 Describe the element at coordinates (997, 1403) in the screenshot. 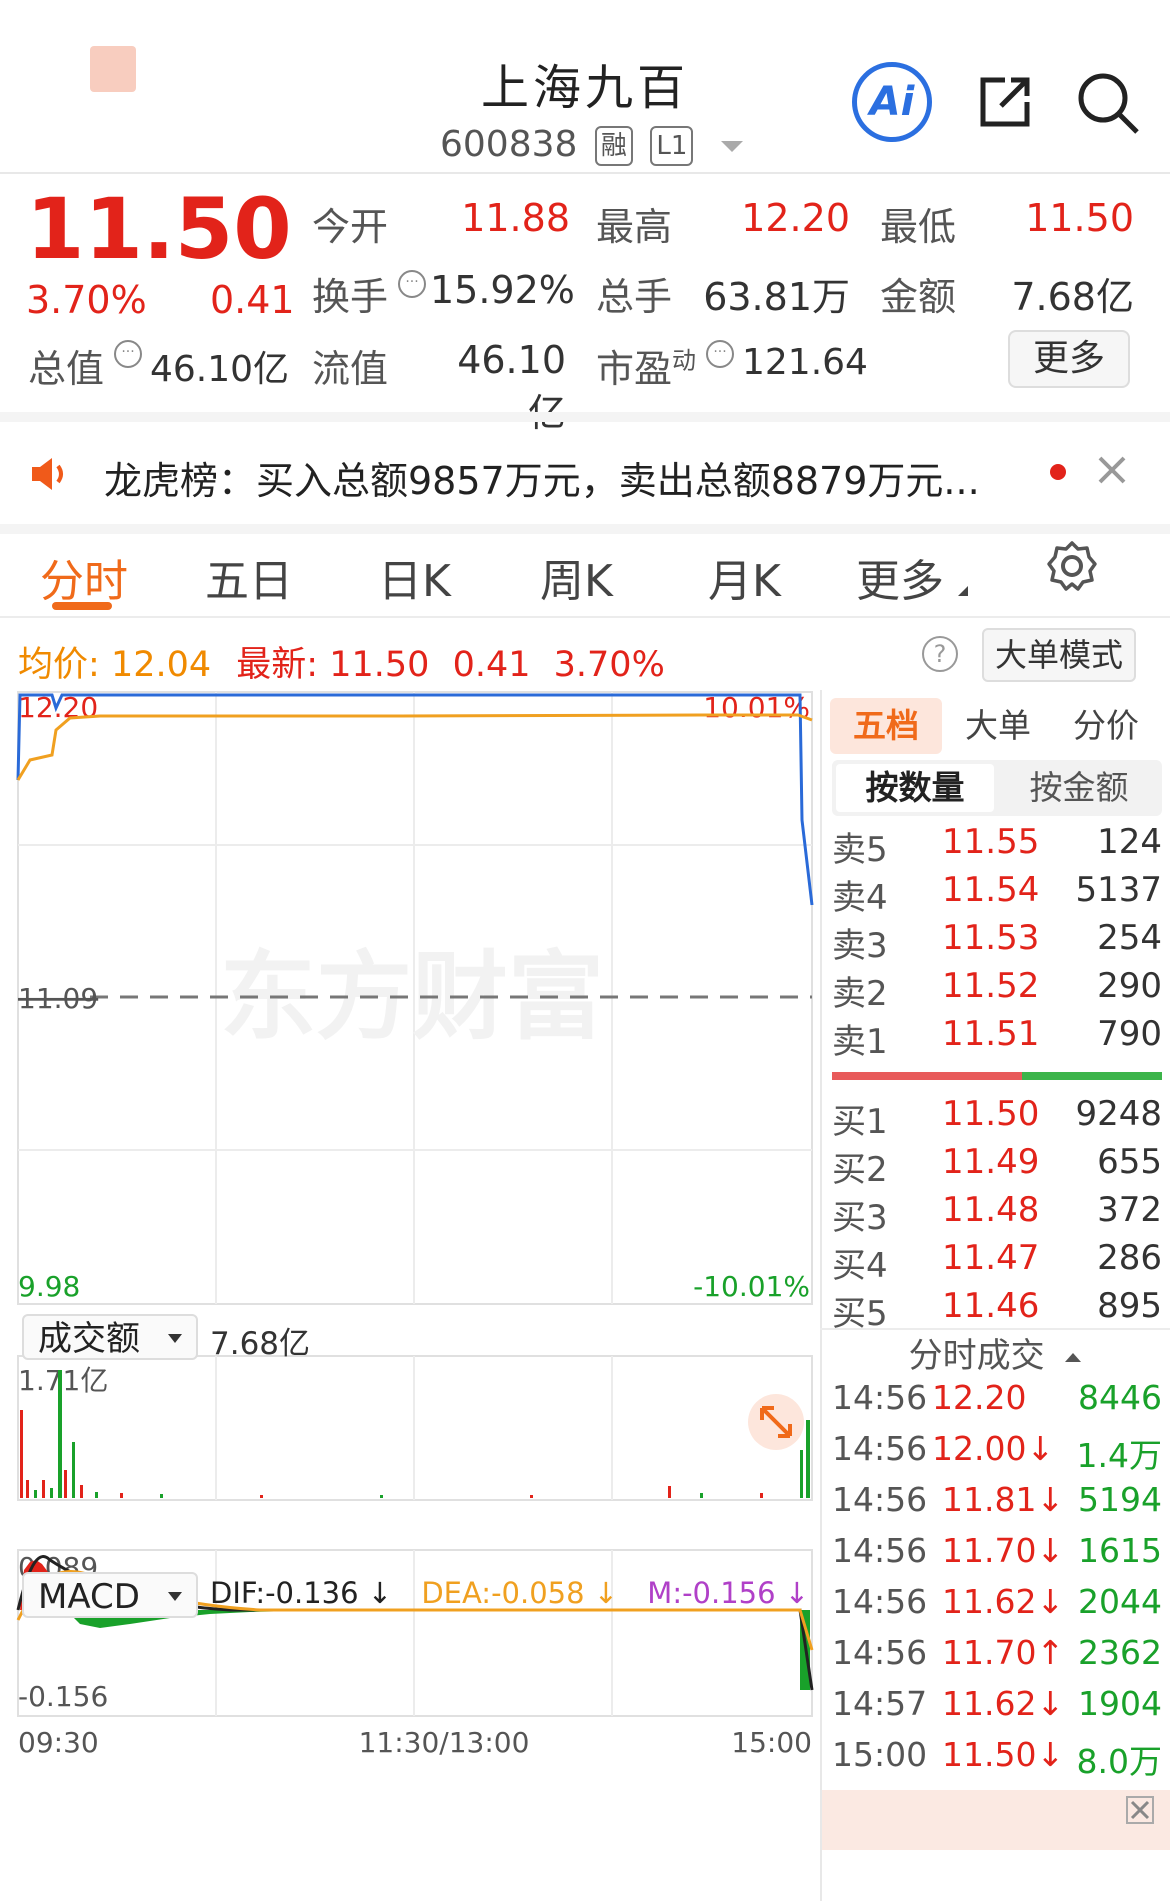

I see `trade-row: 14:56 12.20 8446` at that location.